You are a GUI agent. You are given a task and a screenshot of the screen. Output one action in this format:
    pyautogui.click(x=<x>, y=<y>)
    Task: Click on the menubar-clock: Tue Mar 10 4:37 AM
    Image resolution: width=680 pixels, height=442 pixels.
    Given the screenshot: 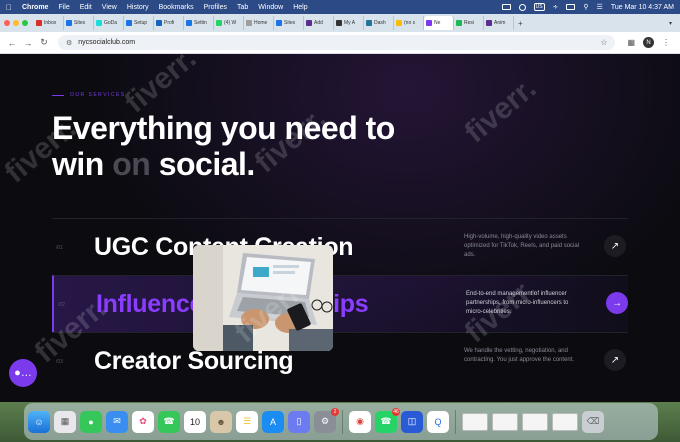 What is the action you would take?
    pyautogui.click(x=642, y=7)
    